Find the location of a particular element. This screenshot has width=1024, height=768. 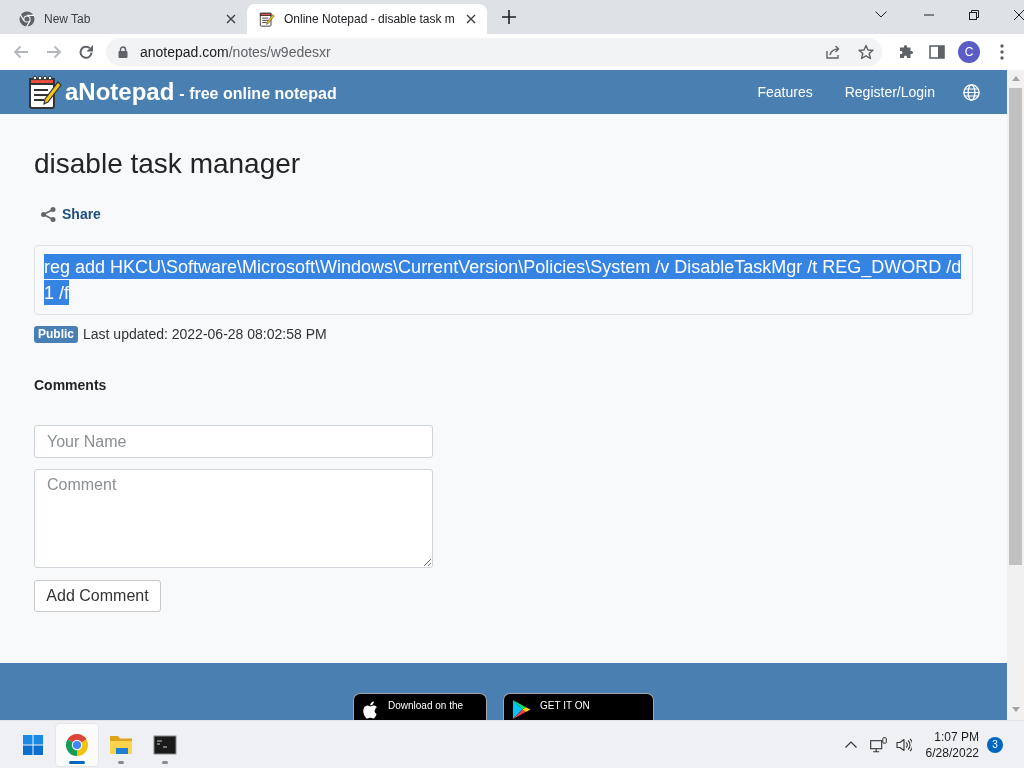

scrollbar is located at coordinates (1015, 395).